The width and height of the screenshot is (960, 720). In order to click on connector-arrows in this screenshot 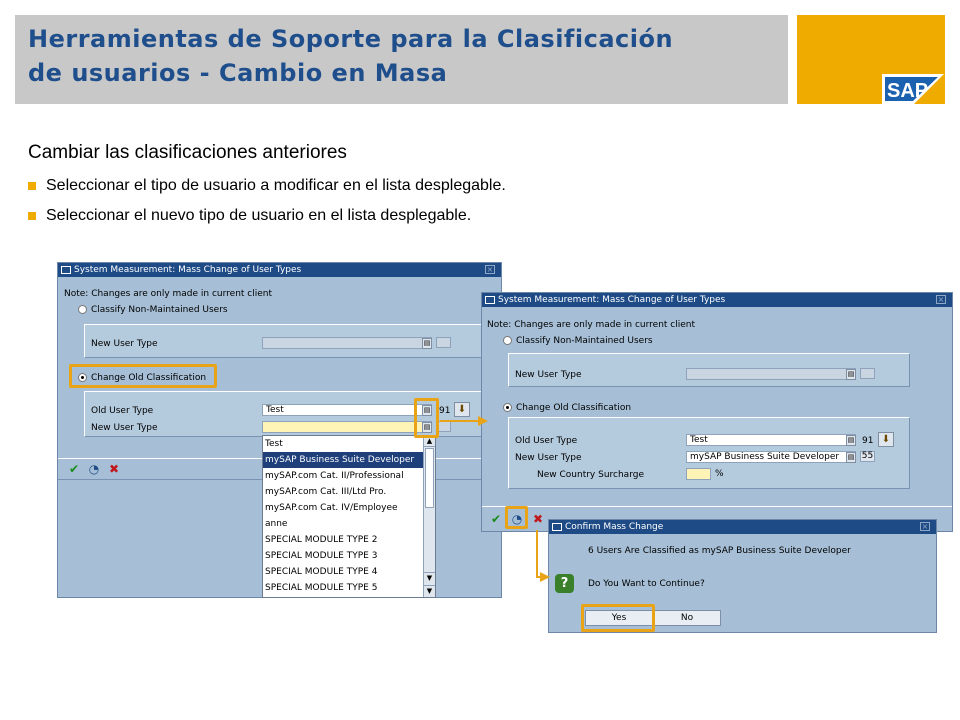, I will do `click(495, 499)`.